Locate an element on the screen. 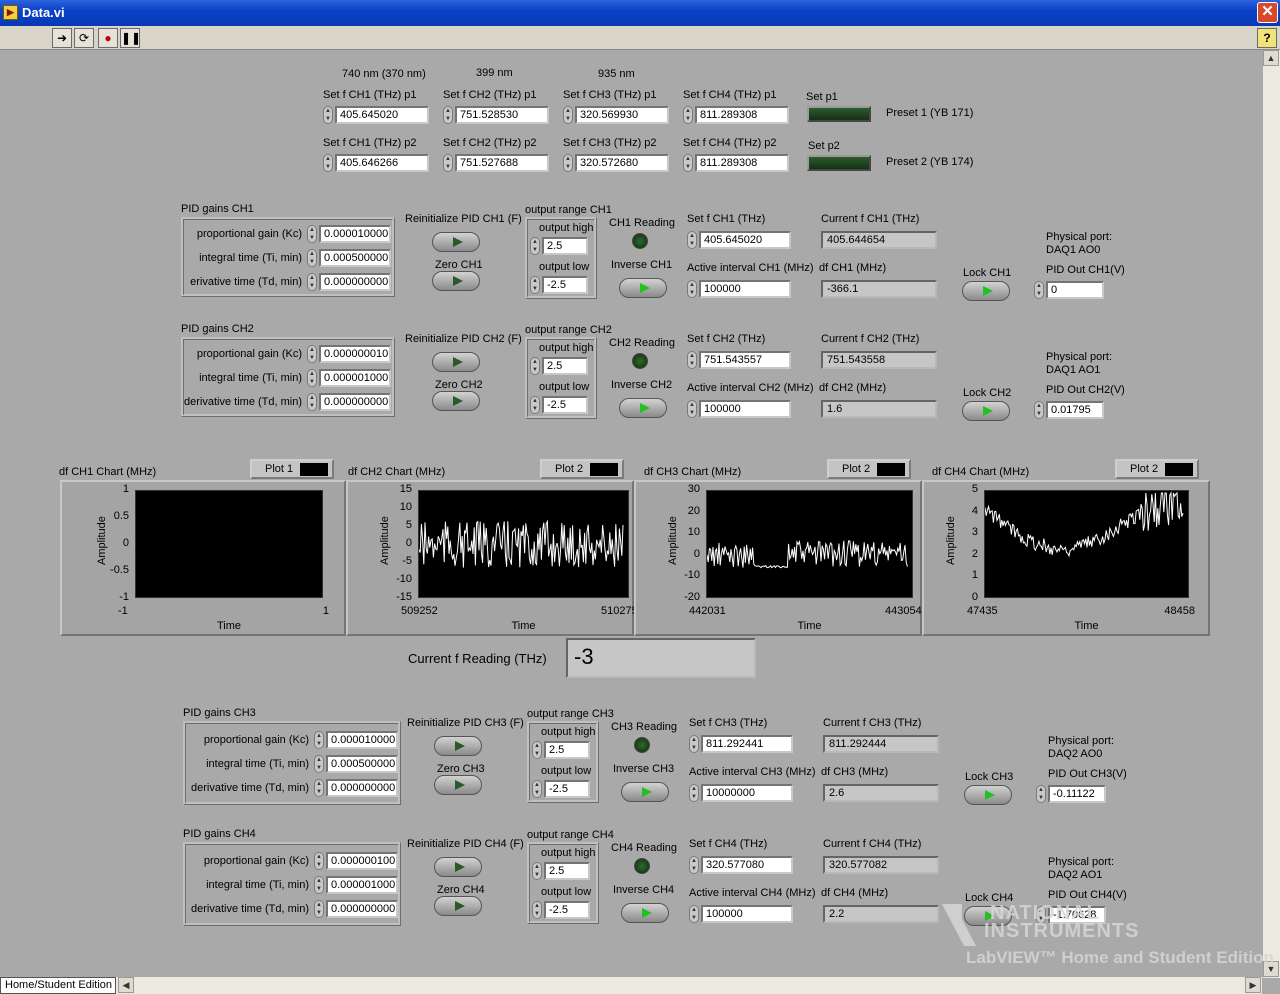 The height and width of the screenshot is (994, 1280). active-interval-ch1: 100000 is located at coordinates (745, 289).